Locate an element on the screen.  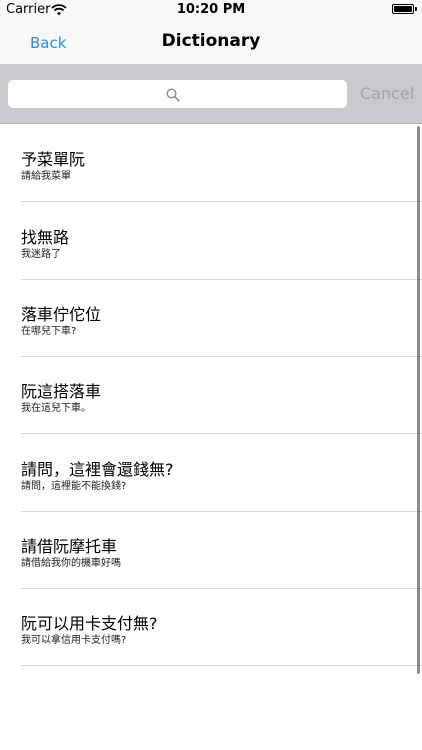
status-bar: Carrier 10:20 PM is located at coordinates (211, 10).